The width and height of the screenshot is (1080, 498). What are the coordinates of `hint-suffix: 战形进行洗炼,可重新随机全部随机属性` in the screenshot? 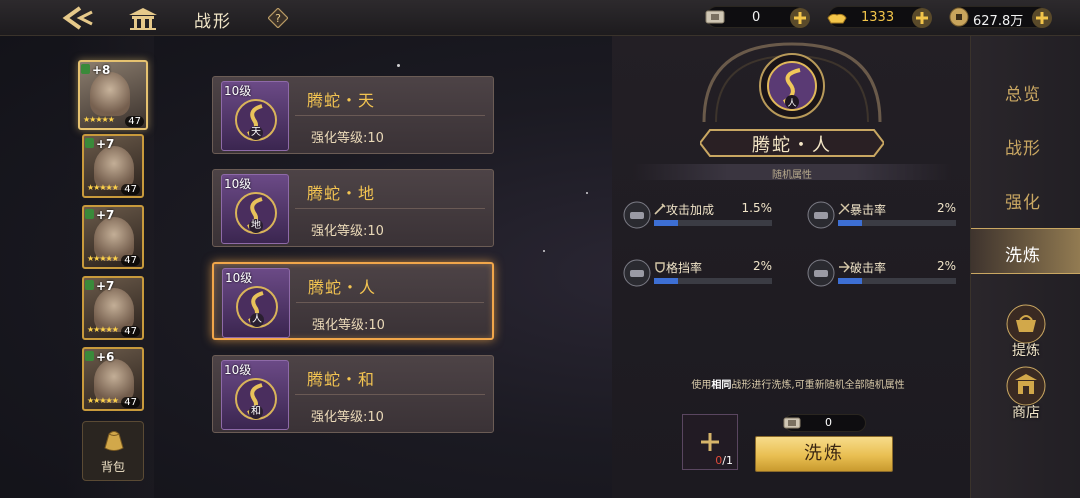 It's located at (818, 385).